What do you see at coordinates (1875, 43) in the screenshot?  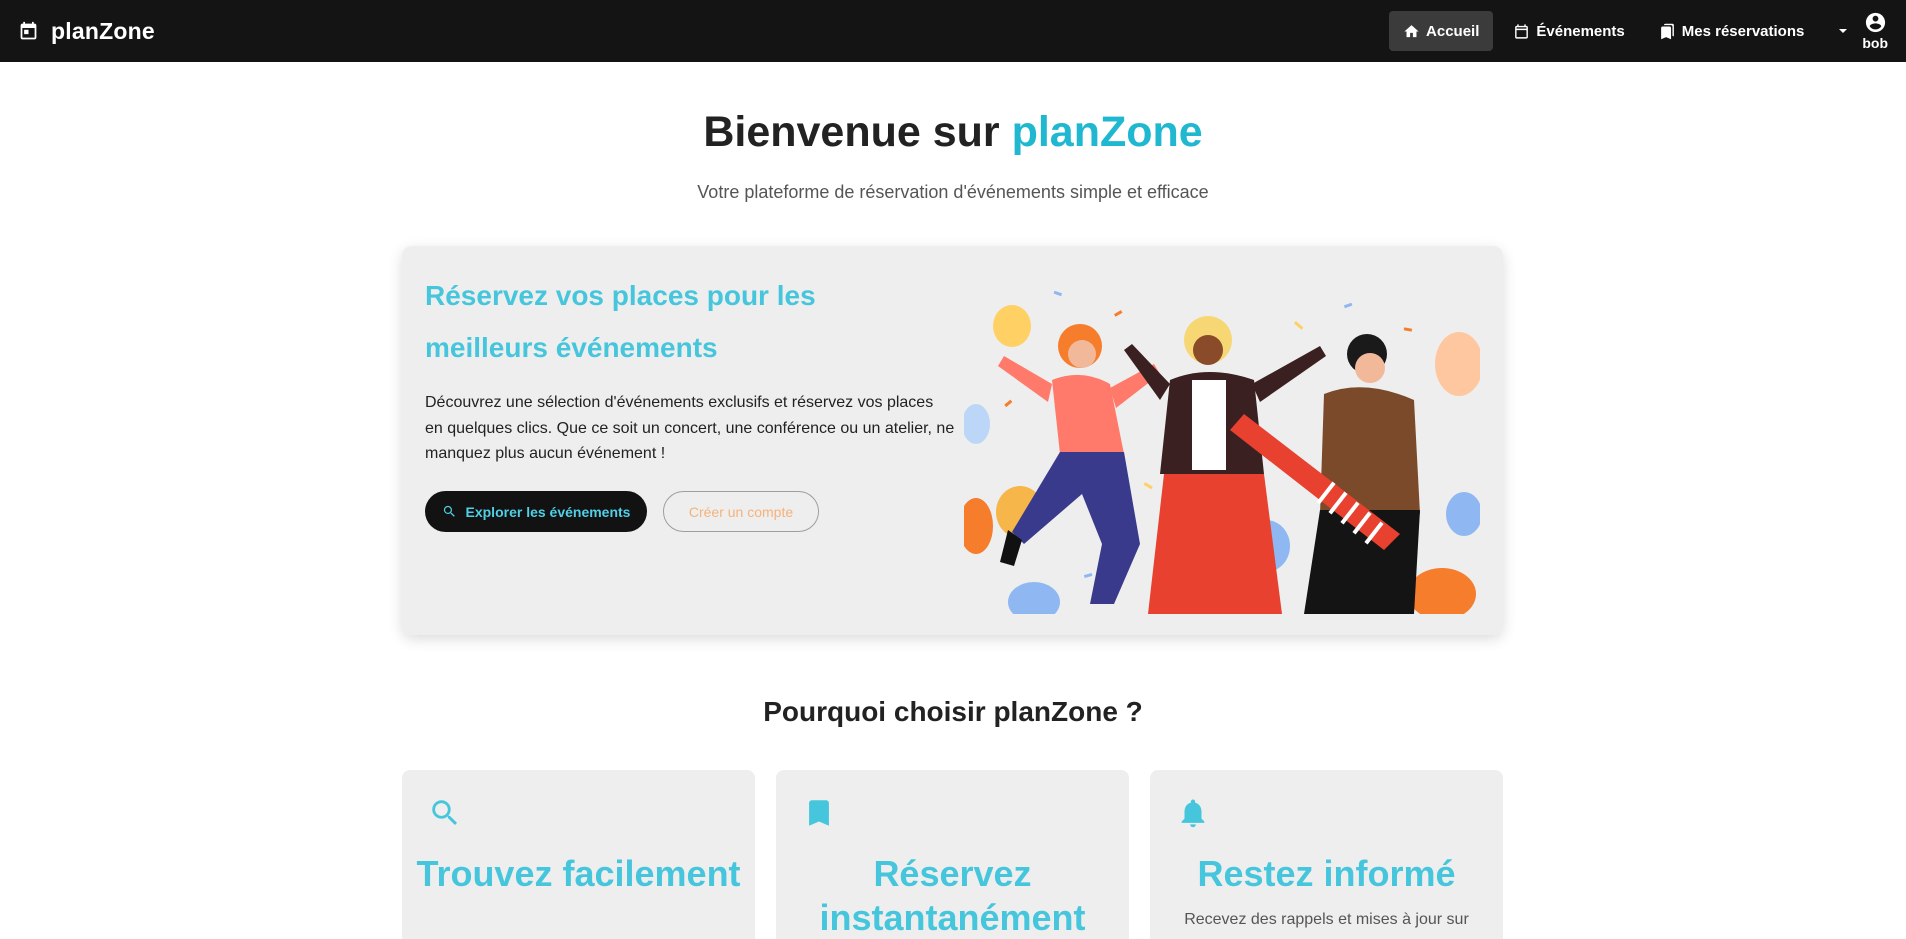 I see `user-name: bob` at bounding box center [1875, 43].